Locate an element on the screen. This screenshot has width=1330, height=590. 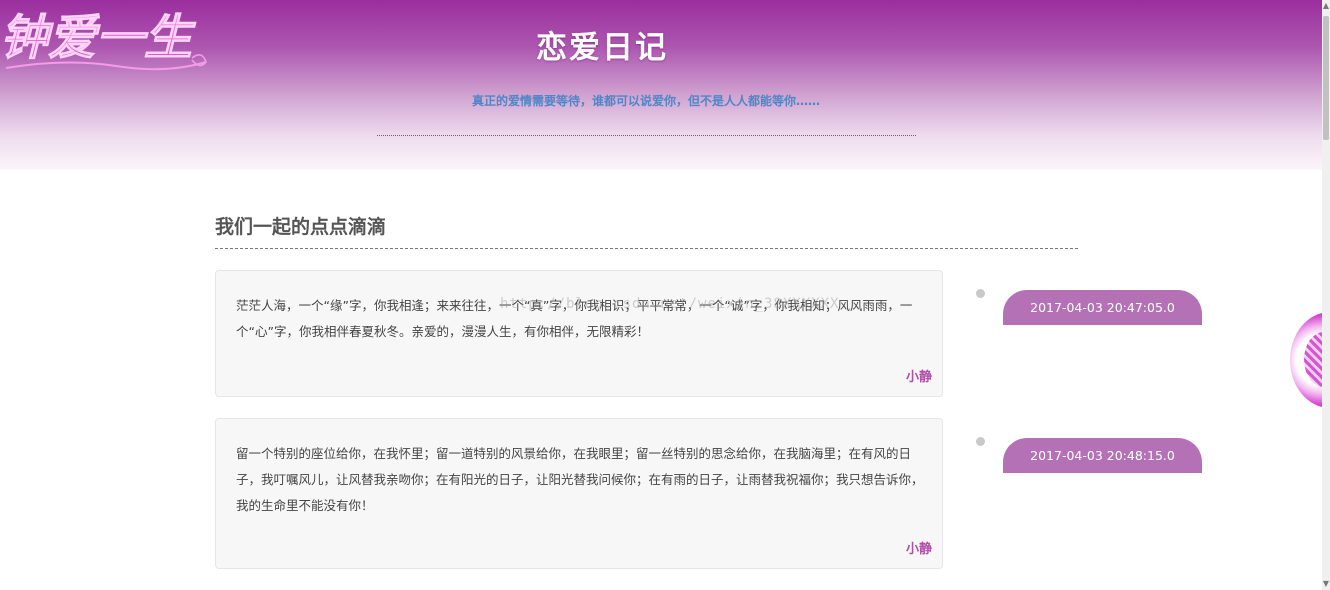
diary-entry-date: 2017-04-03 20:48:15.0 is located at coordinates (1102, 455).